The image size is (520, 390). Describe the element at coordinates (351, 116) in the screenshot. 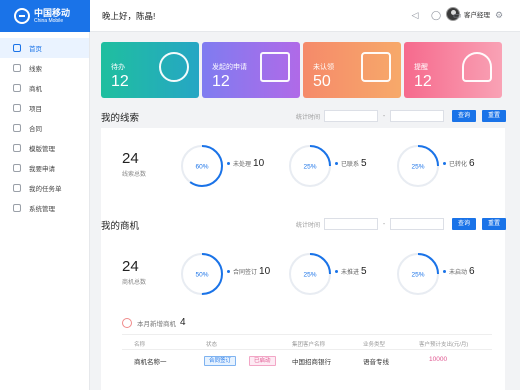

I see `clues-start-date-input` at that location.